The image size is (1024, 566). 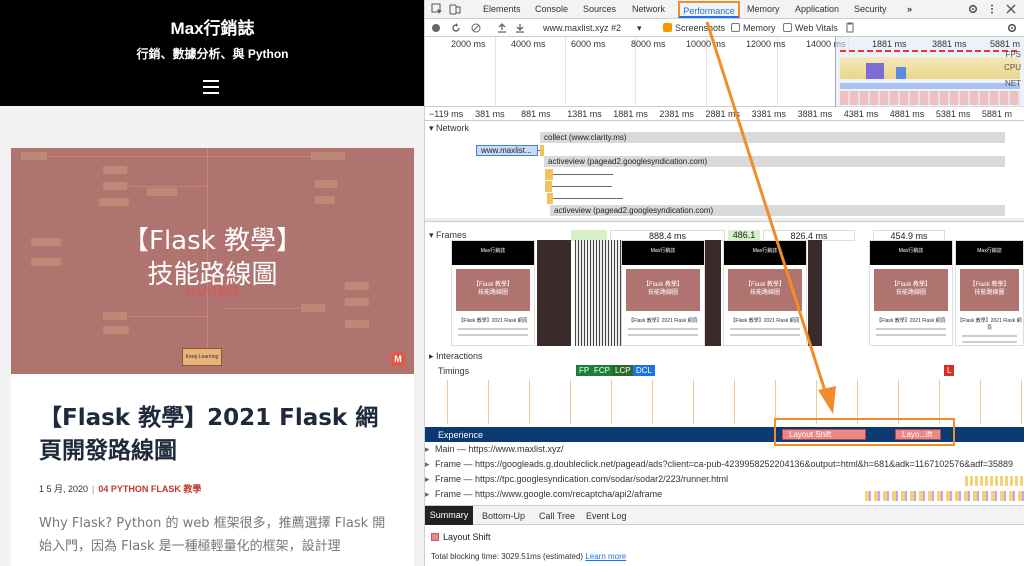 I want to click on checkbox-checked-icon, so click(x=667, y=27).